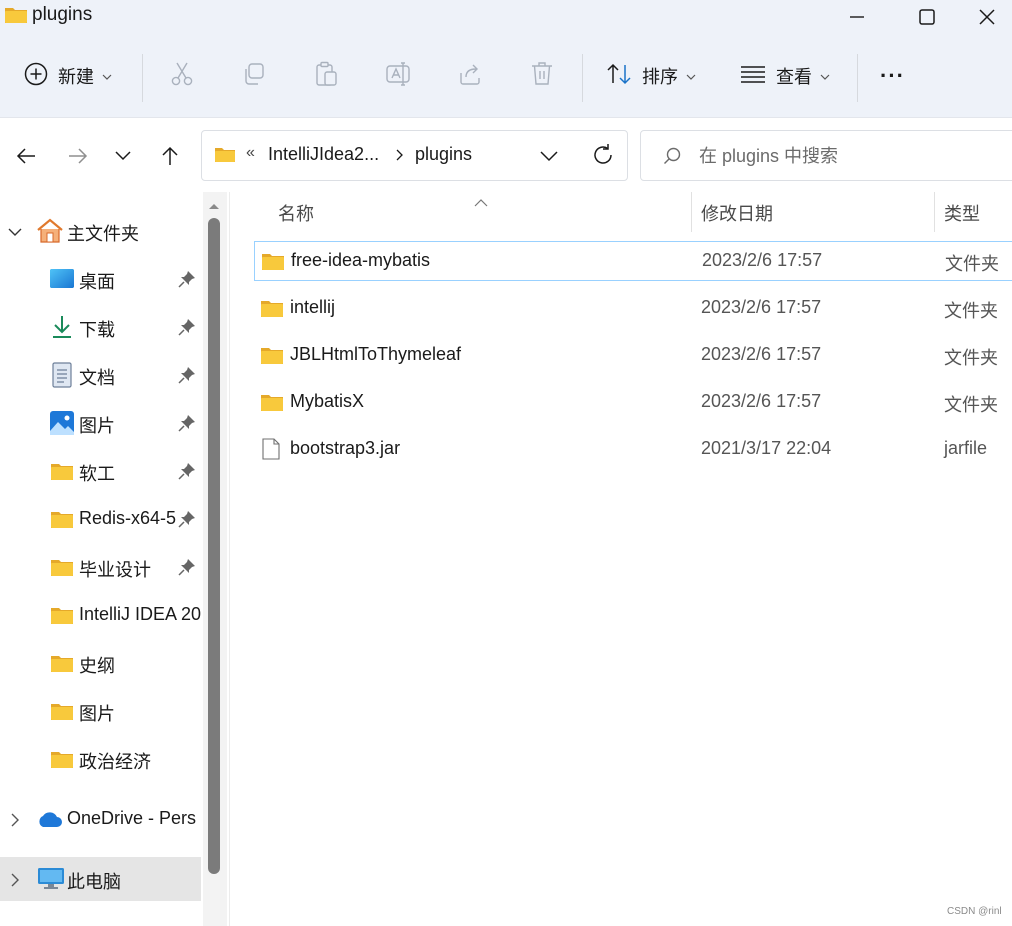 The height and width of the screenshot is (926, 1012). I want to click on nav-label: 主文件夹, so click(103, 234).